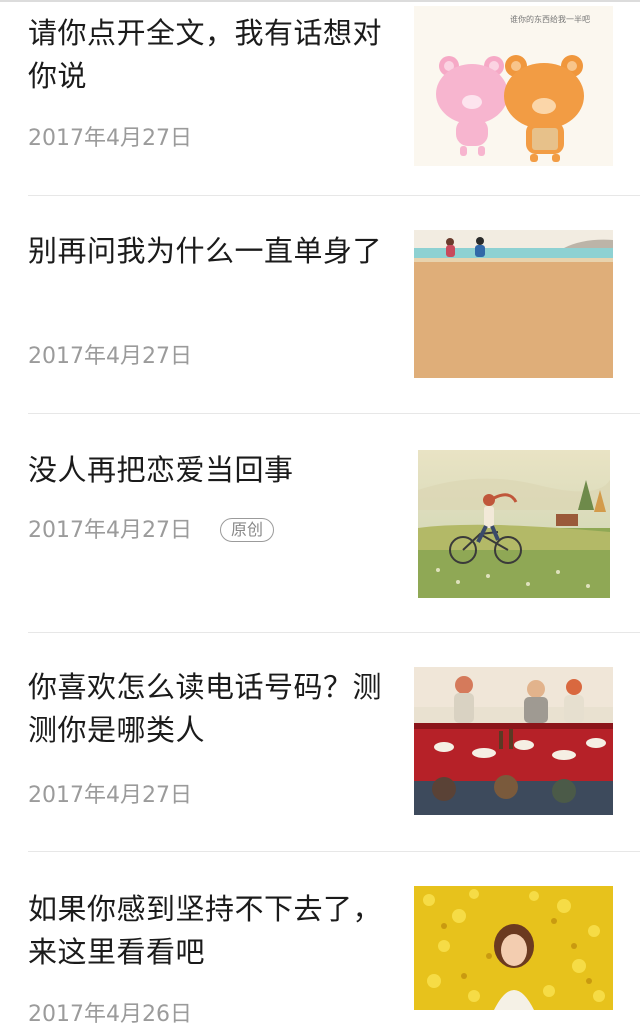 This screenshot has height=1028, width=640. I want to click on article-thumbnail-beach, so click(513, 304).